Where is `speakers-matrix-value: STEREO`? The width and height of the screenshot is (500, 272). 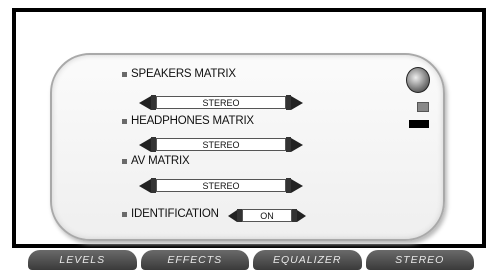
speakers-matrix-value: STEREO is located at coordinates (221, 102).